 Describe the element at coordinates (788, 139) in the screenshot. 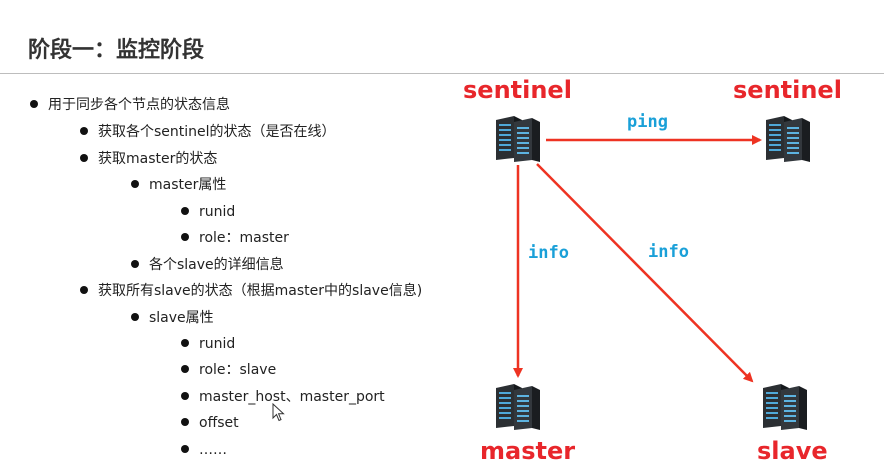

I see `sentinel-peer-server-icon` at that location.